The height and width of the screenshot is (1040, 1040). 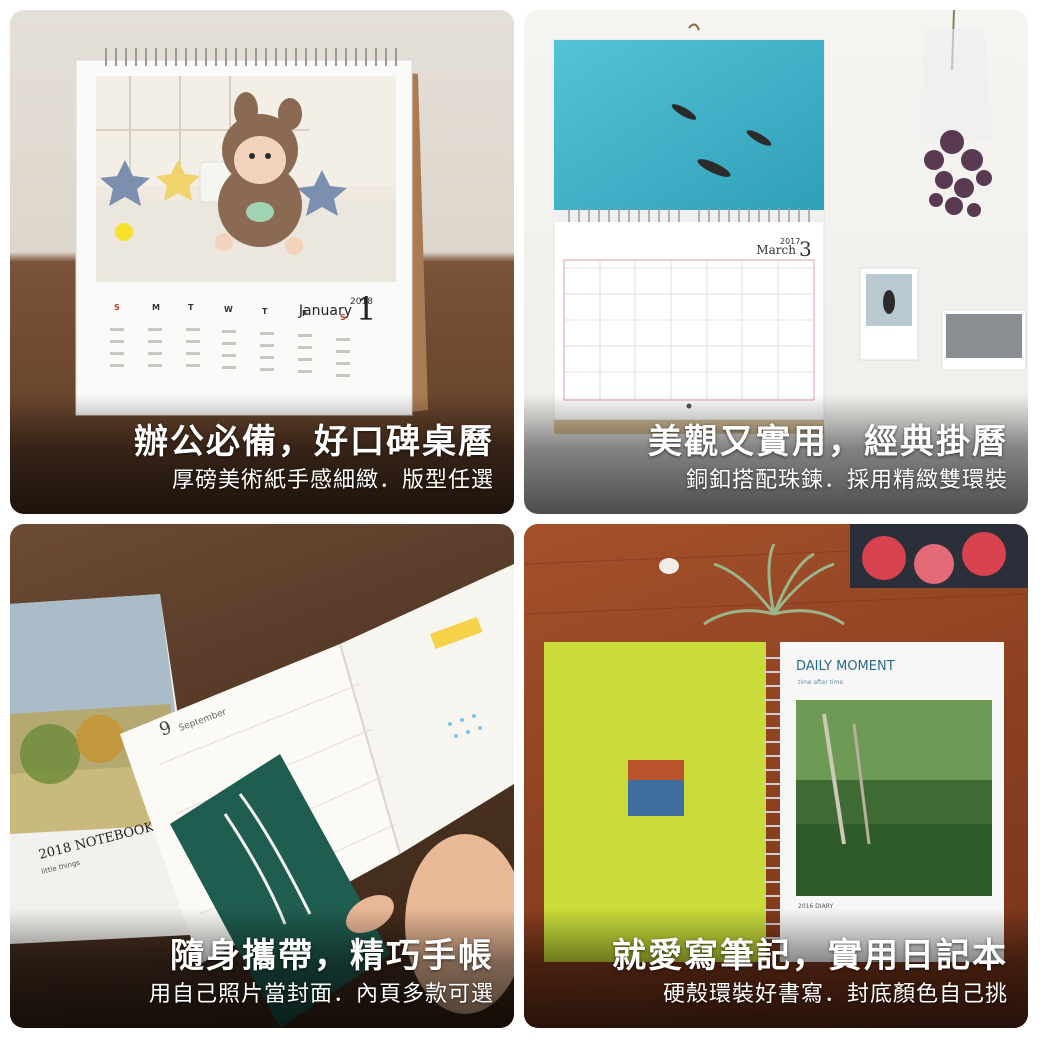 I want to click on diary-tagline: time after time, so click(x=820, y=682).